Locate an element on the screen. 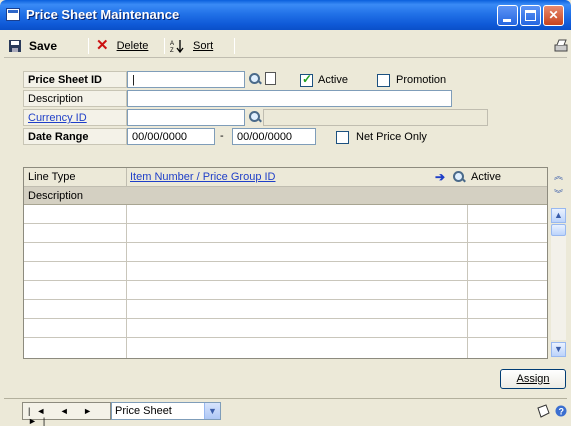 The height and width of the screenshot is (426, 571). maximize-button is located at coordinates (530, 15).